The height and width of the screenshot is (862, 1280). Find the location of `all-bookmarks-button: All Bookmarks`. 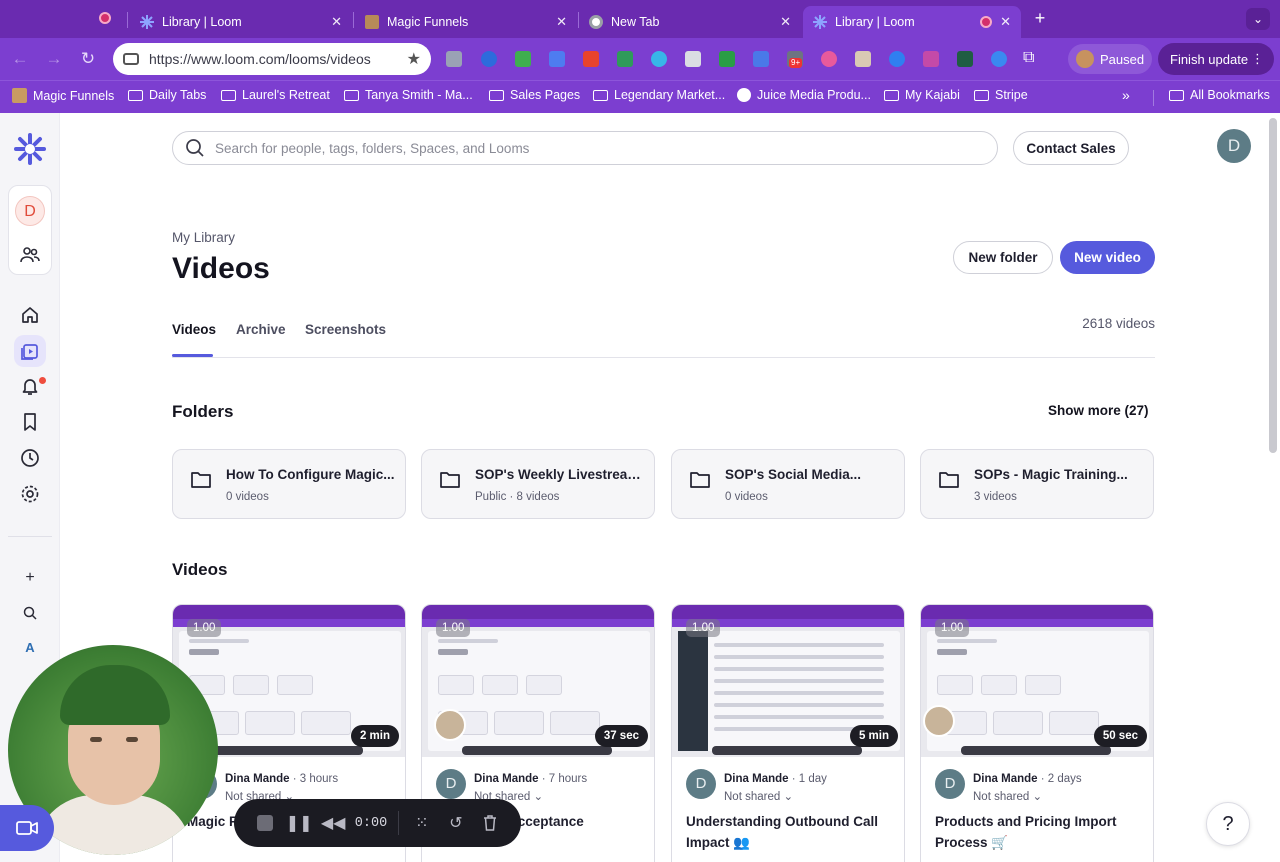

all-bookmarks-button: All Bookmarks is located at coordinates (1219, 95).